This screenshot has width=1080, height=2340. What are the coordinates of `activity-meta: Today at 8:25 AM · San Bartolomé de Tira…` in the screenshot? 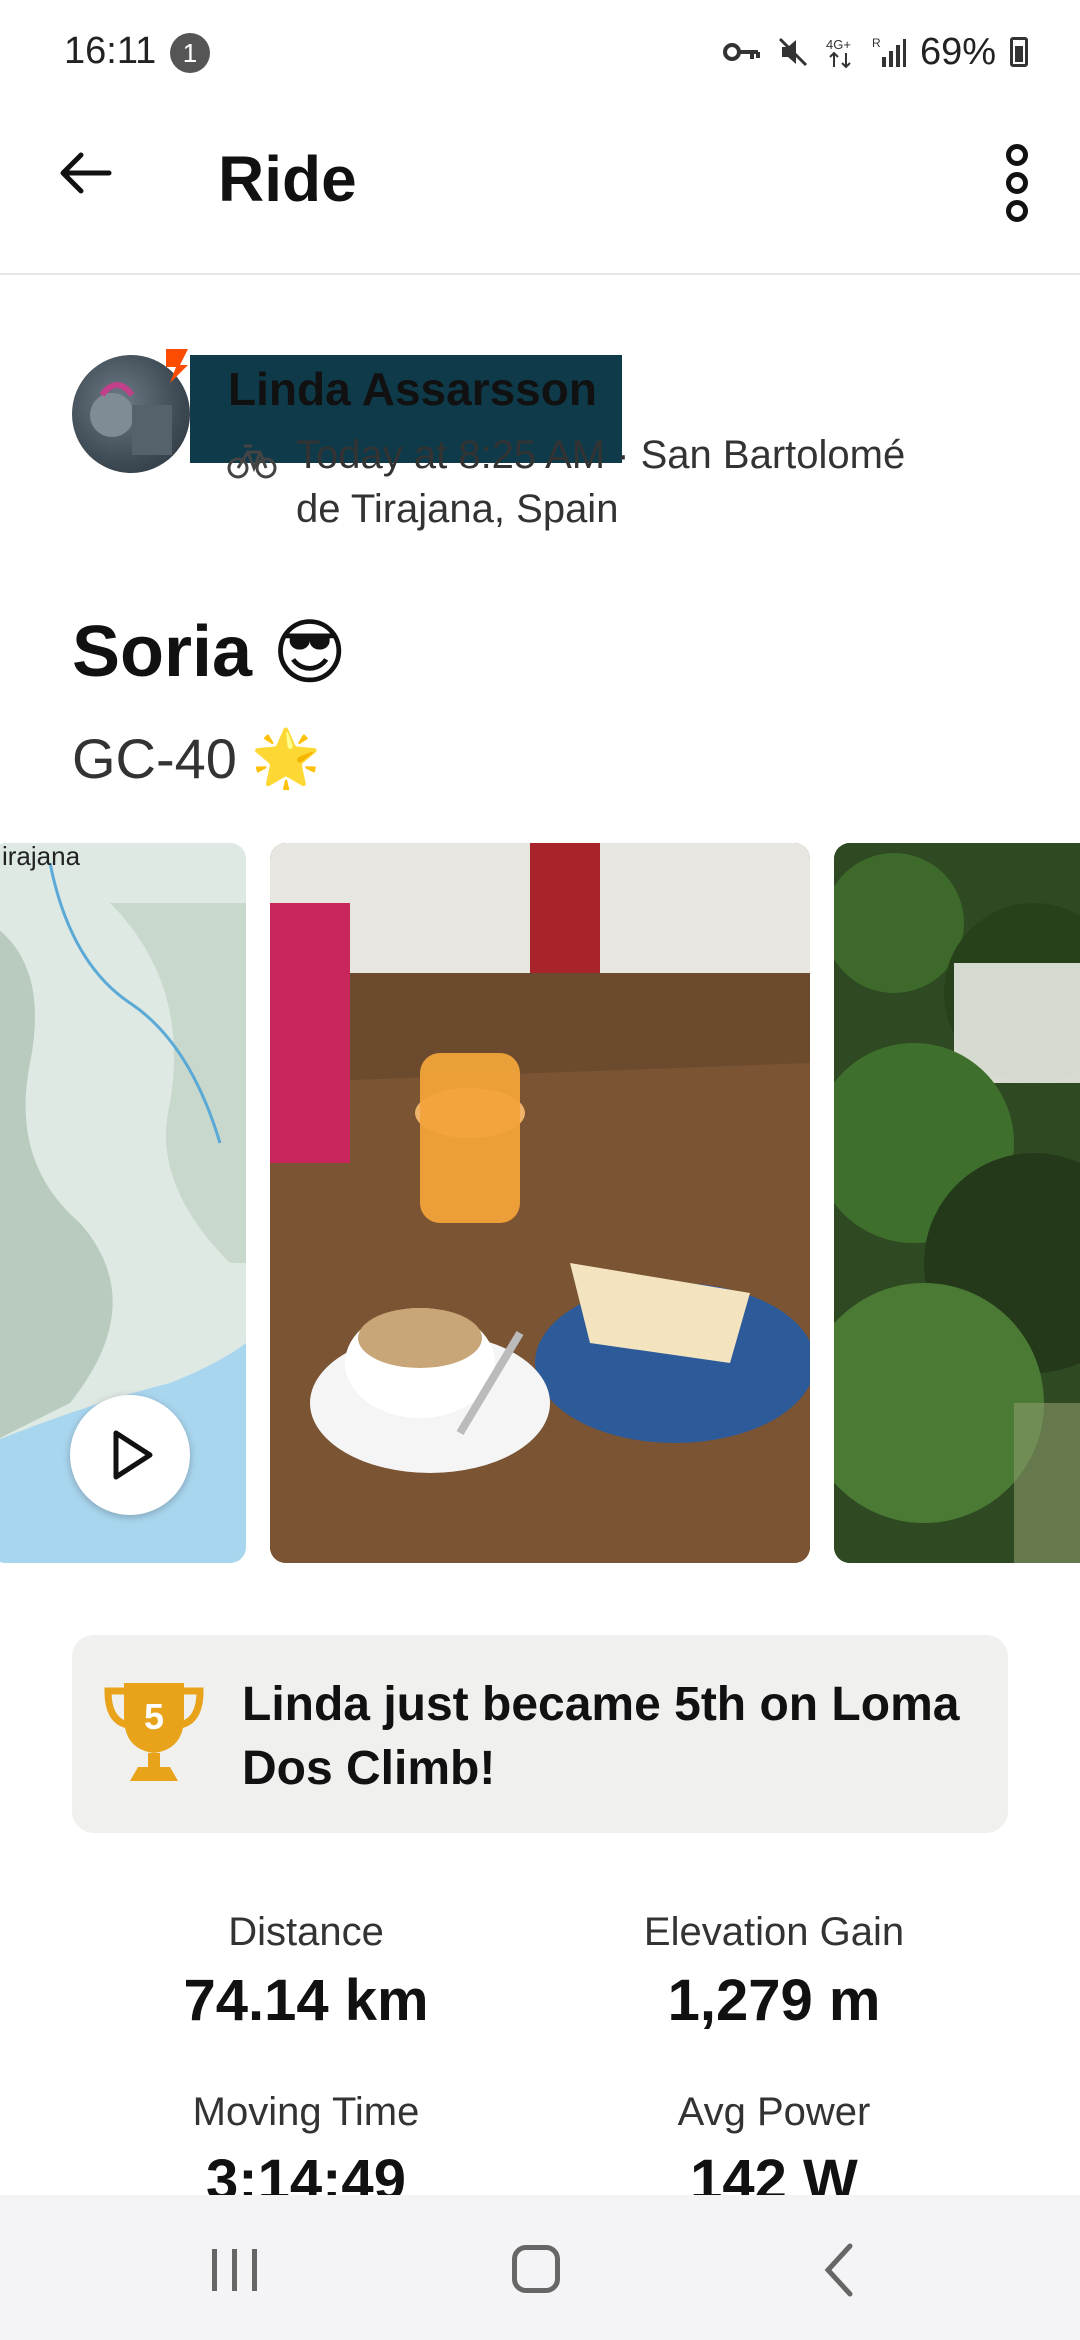 It's located at (601, 482).